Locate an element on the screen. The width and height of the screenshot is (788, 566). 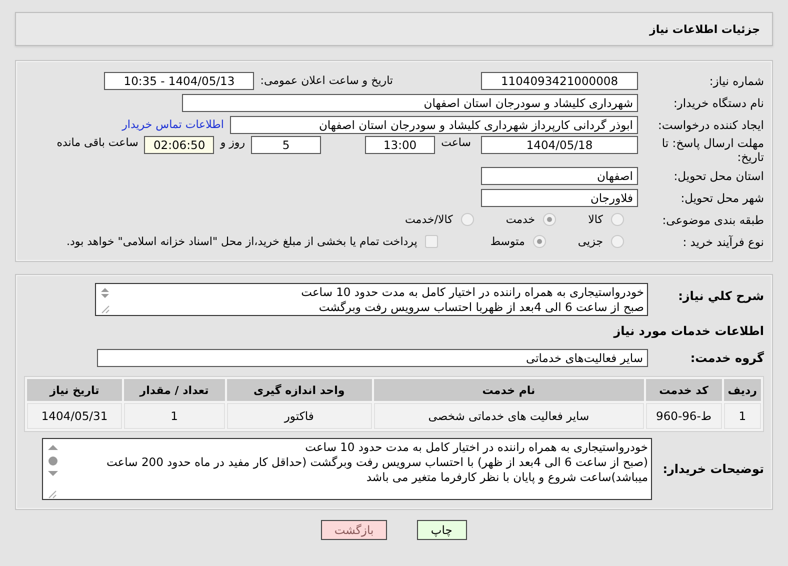
field-label: روز و is located at coordinates (233, 142).